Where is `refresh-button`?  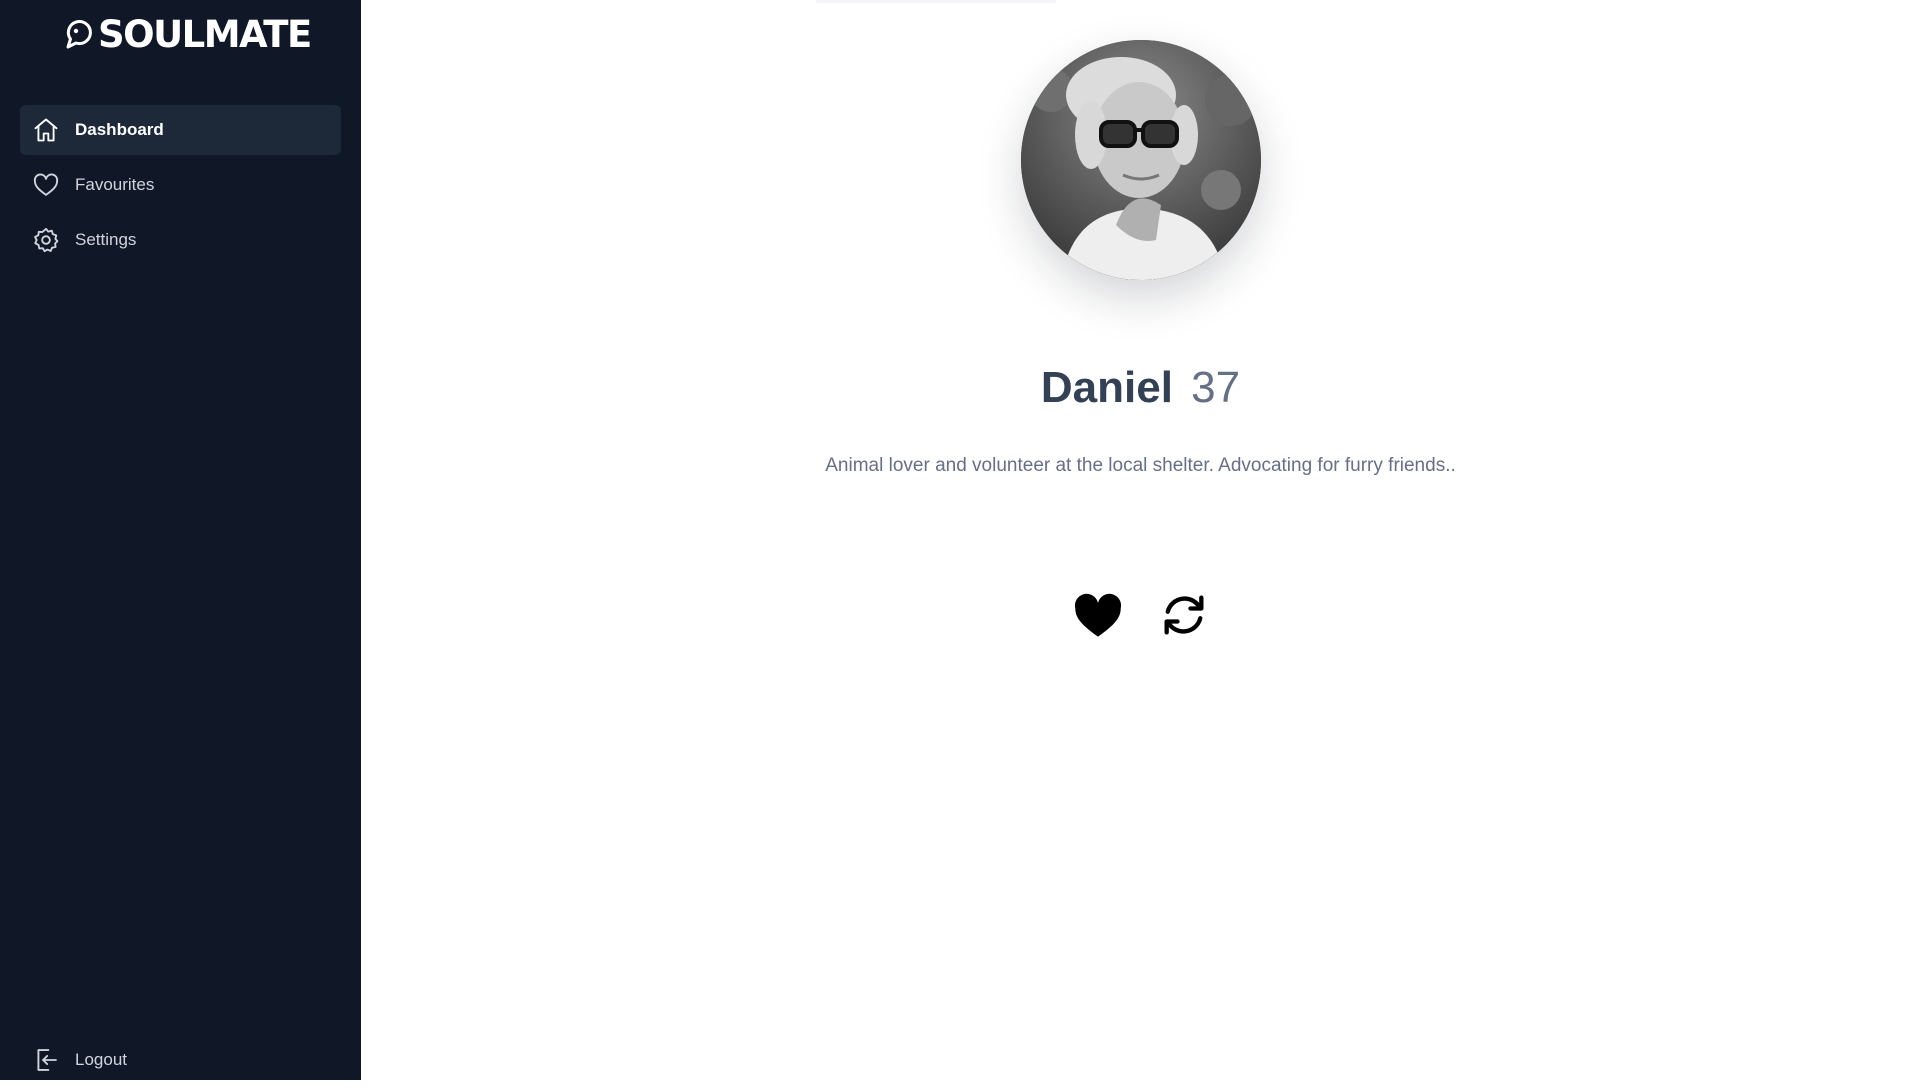 refresh-button is located at coordinates (1184, 616).